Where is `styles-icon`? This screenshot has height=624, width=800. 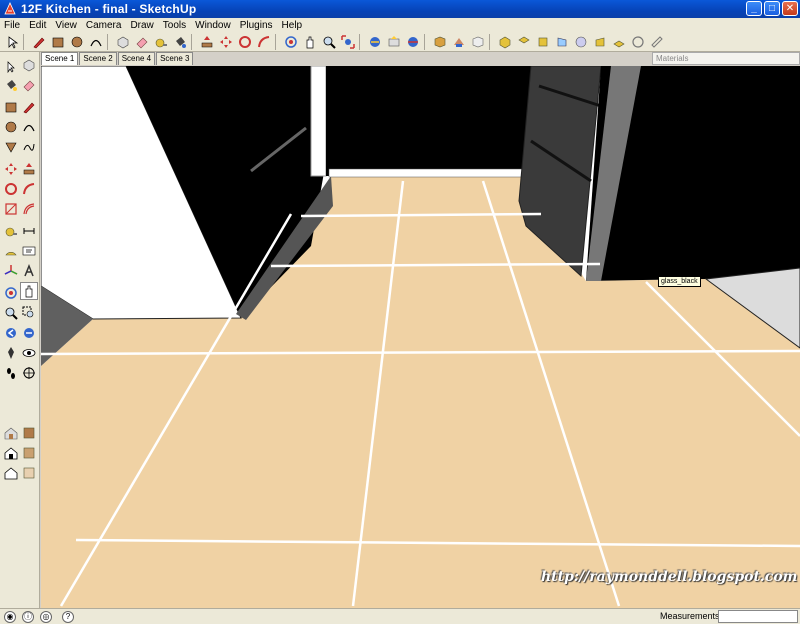
styles-icon is located at coordinates (477, 42).